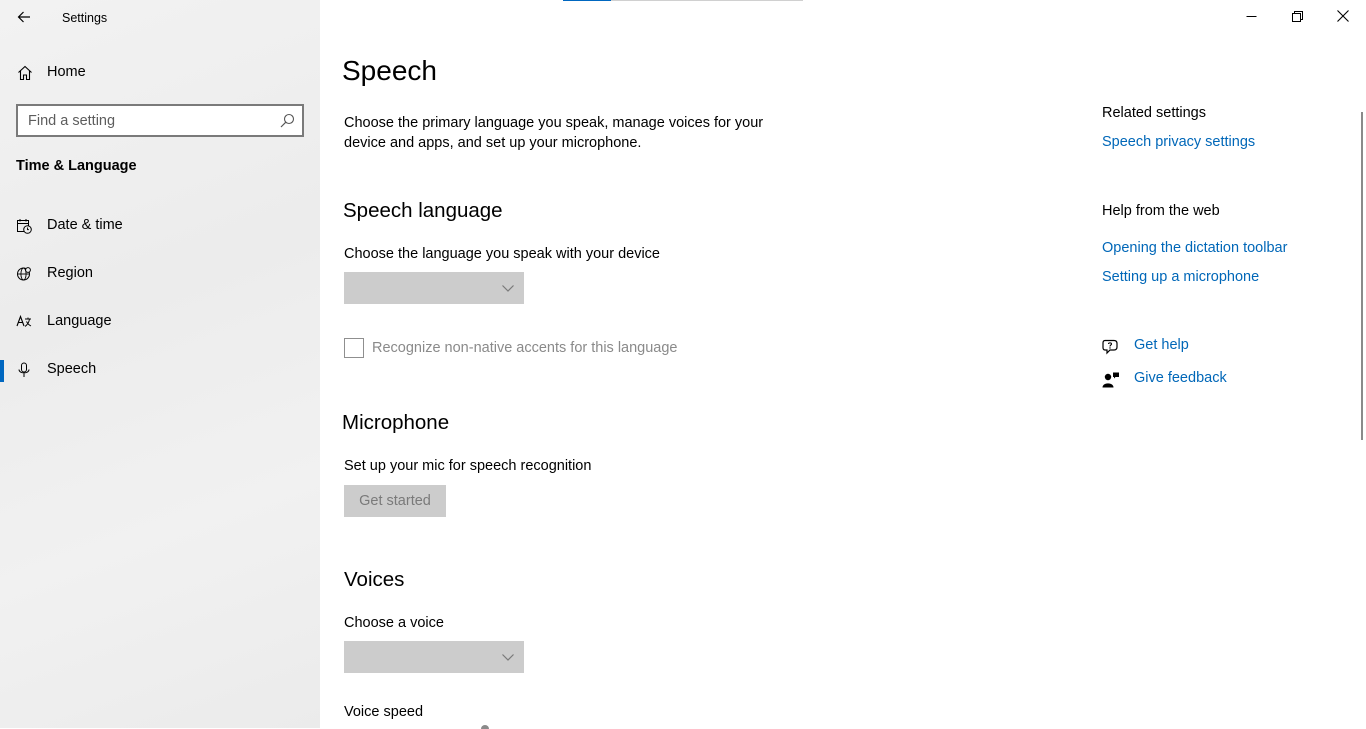  I want to click on home-label: Home, so click(66, 72).